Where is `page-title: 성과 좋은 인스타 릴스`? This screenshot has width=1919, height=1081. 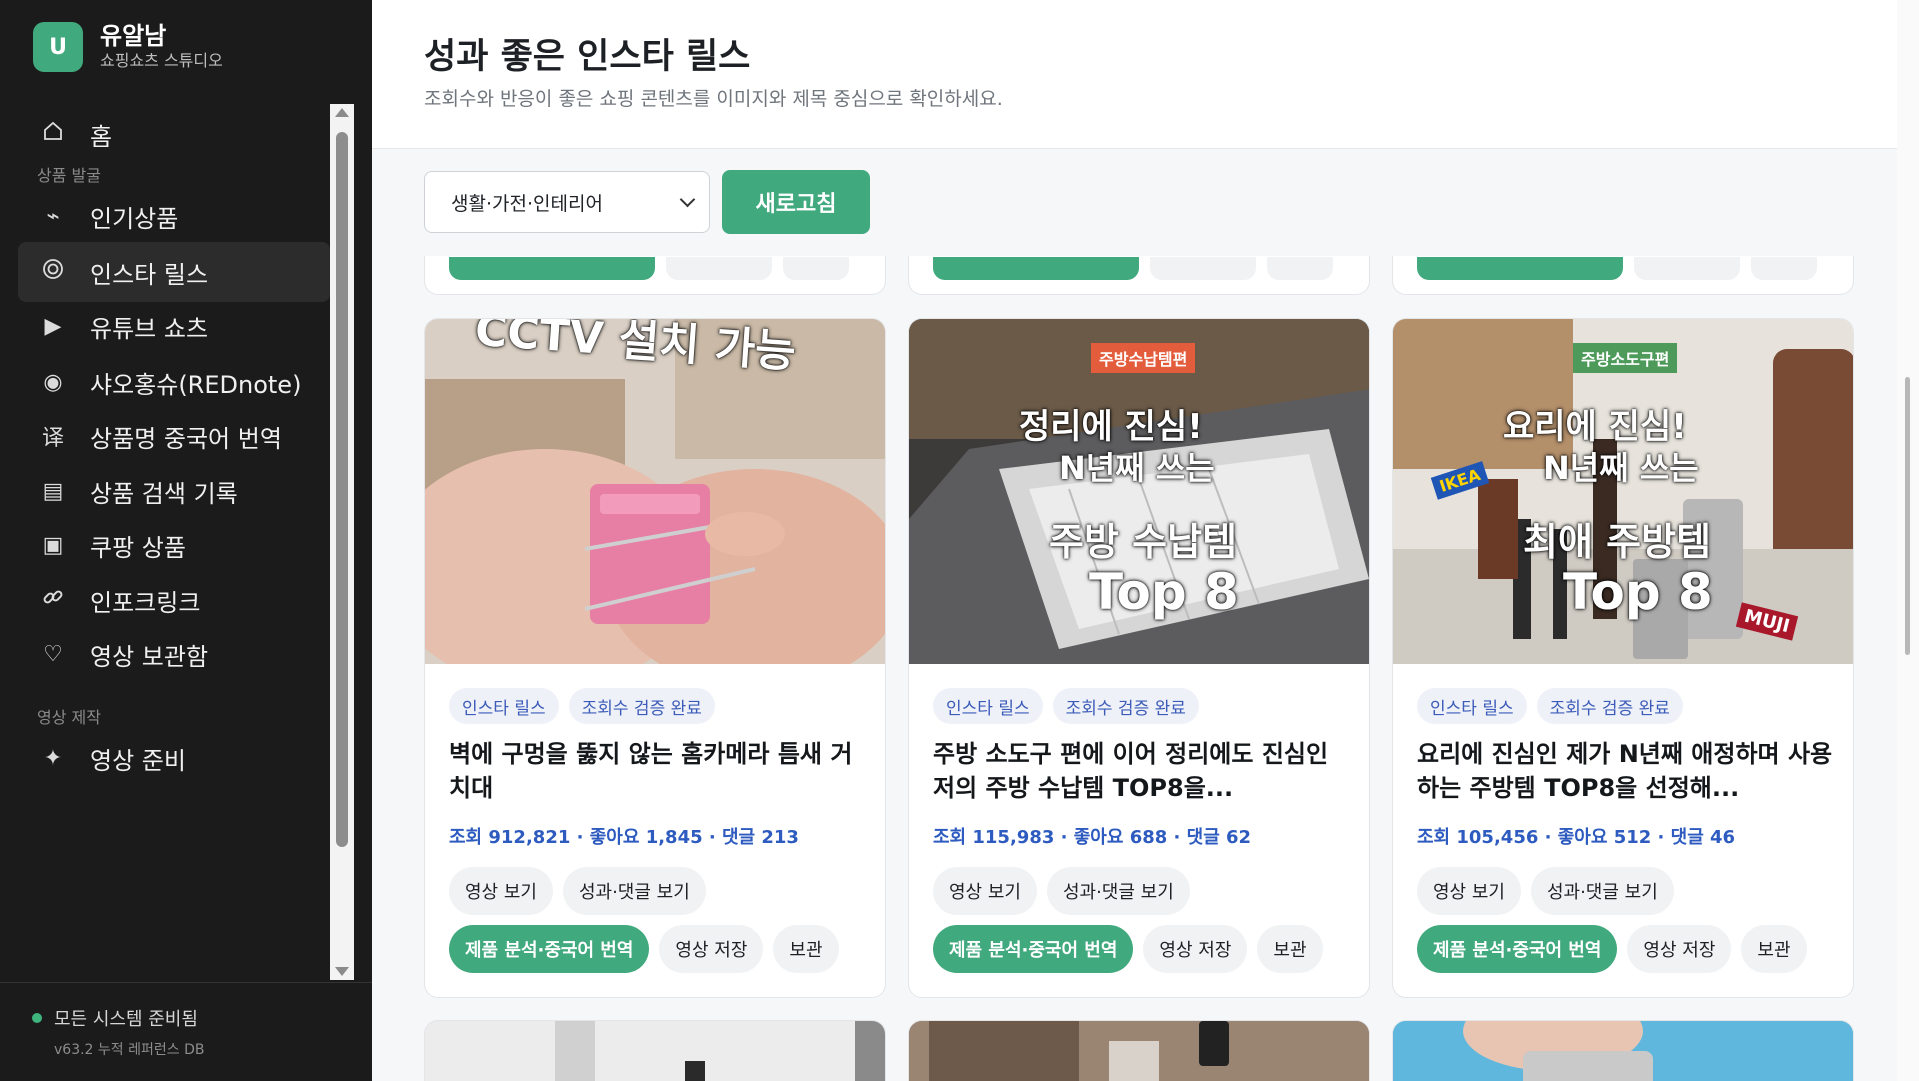
page-title: 성과 좋은 인스타 릴스 is located at coordinates (587, 57).